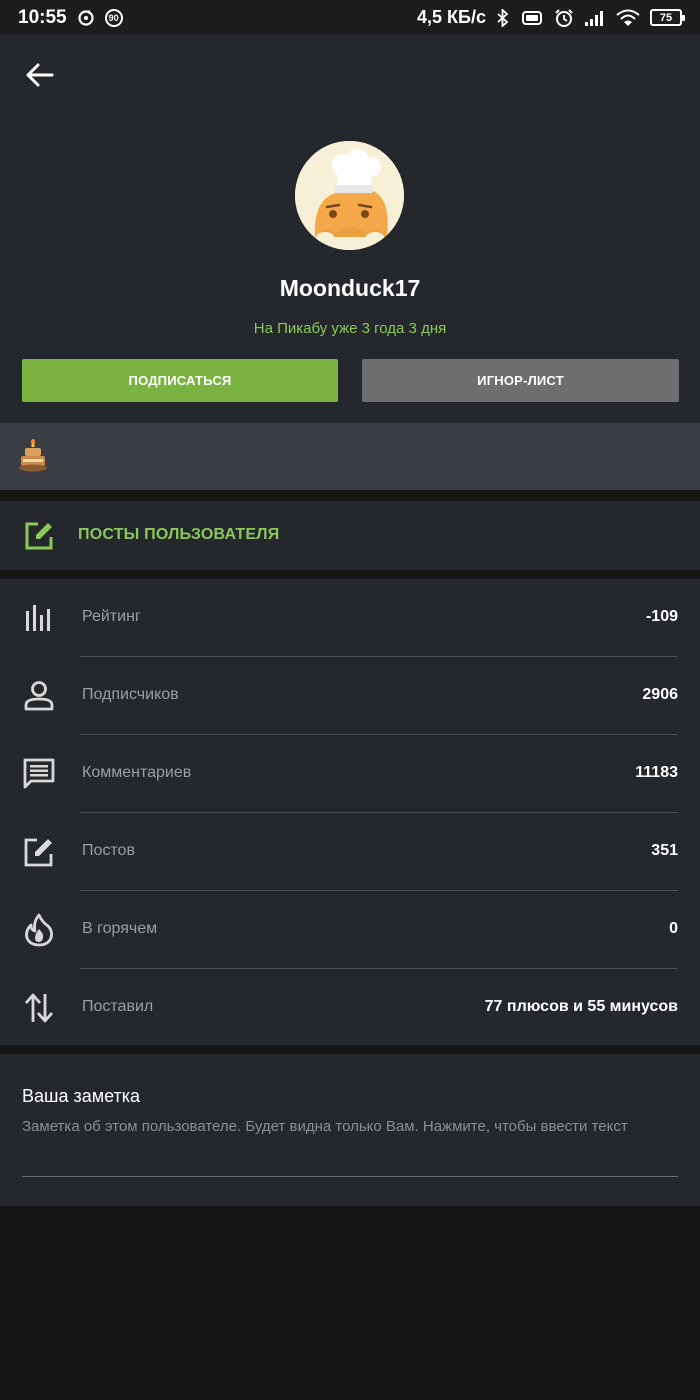  What do you see at coordinates (130, 694) in the screenshot?
I see `stat-label: Подписчиков` at bounding box center [130, 694].